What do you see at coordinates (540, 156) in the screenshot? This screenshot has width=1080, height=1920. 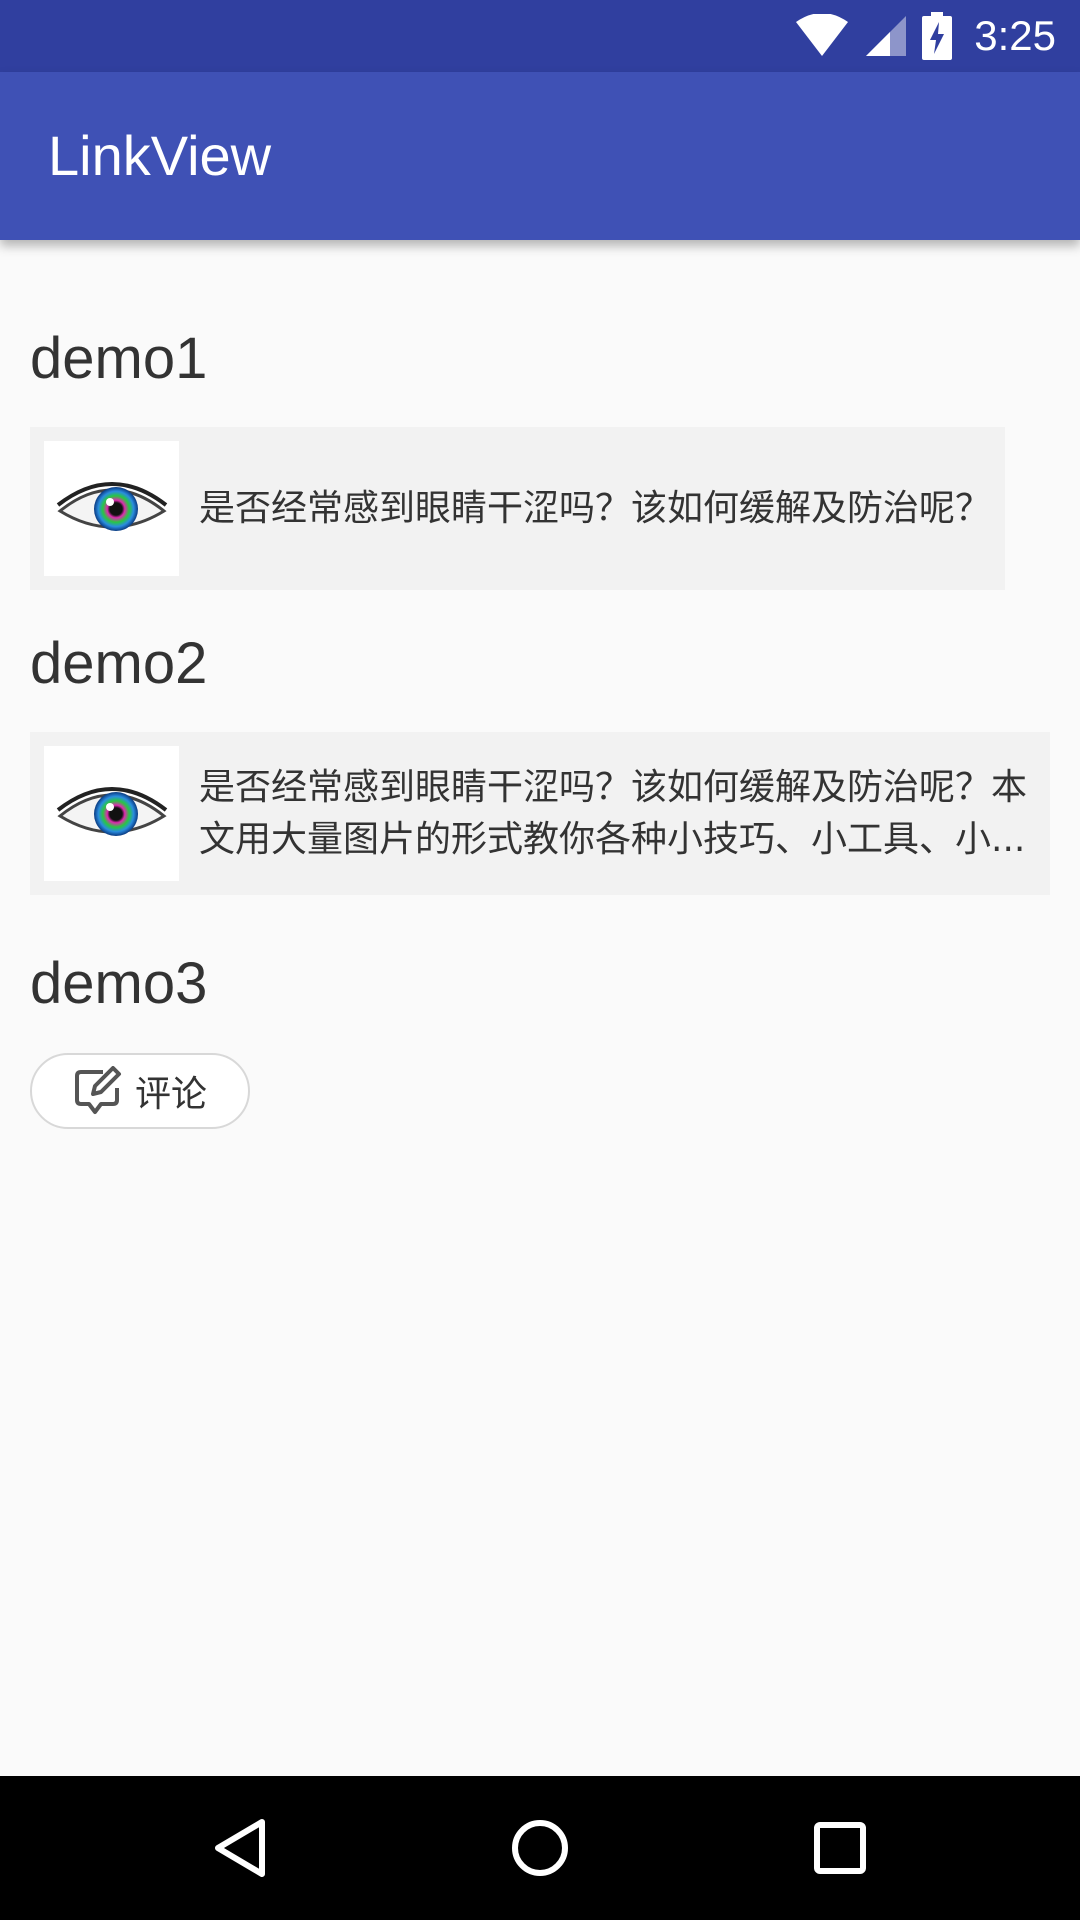 I see `app-bar: LinkView` at bounding box center [540, 156].